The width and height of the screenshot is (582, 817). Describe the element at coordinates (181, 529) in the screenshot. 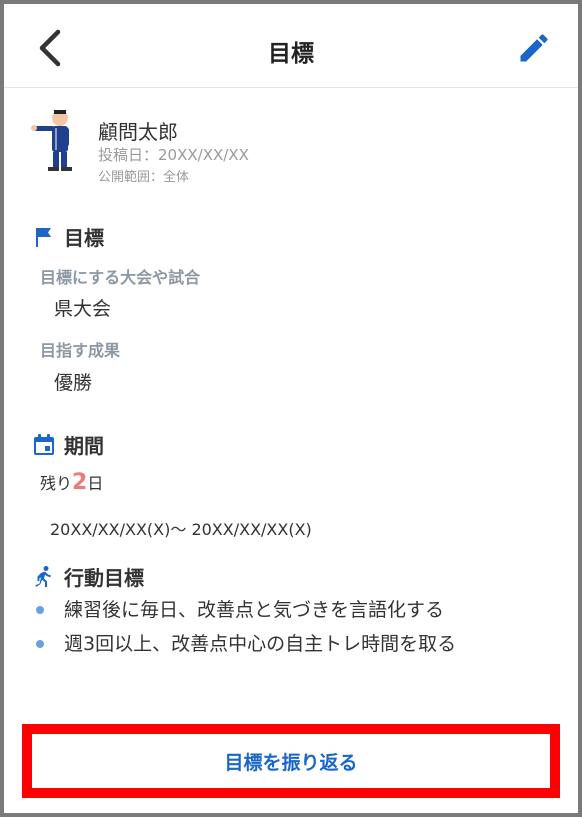

I see `period-range: 20XX/XX/XX(X)〜 20XX/XX/XX(X)` at that location.